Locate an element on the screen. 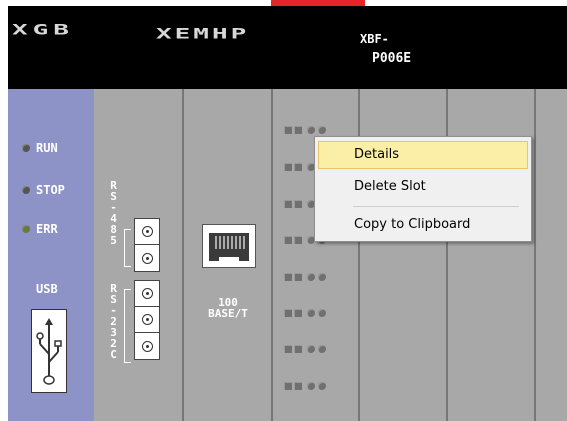 The image size is (567, 421). run-led: RUN is located at coordinates (40, 148).